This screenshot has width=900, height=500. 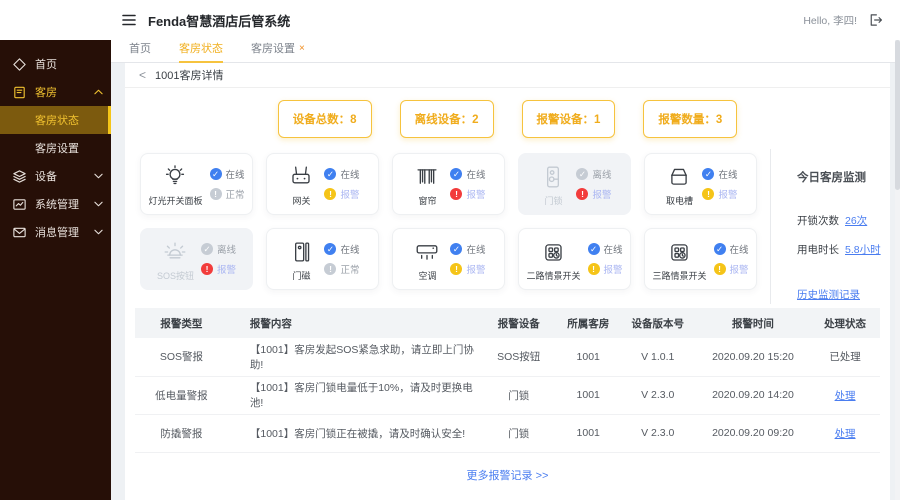 I want to click on tab-label: 客房状态, so click(x=201, y=49).